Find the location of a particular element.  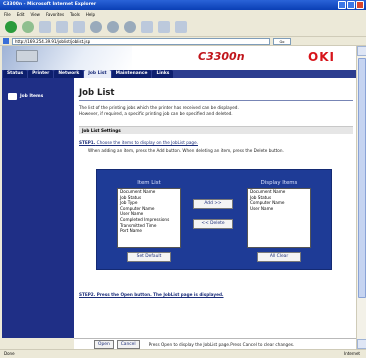

printer-icon is located at coordinates (27, 56).